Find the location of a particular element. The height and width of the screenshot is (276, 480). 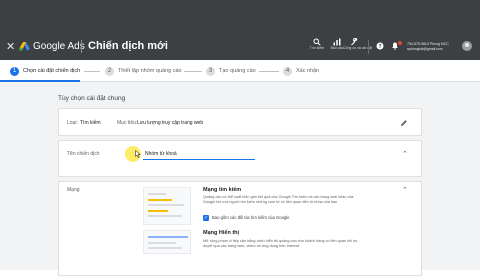

campaign-name-input: Nhóm từ khoá is located at coordinates (161, 154).